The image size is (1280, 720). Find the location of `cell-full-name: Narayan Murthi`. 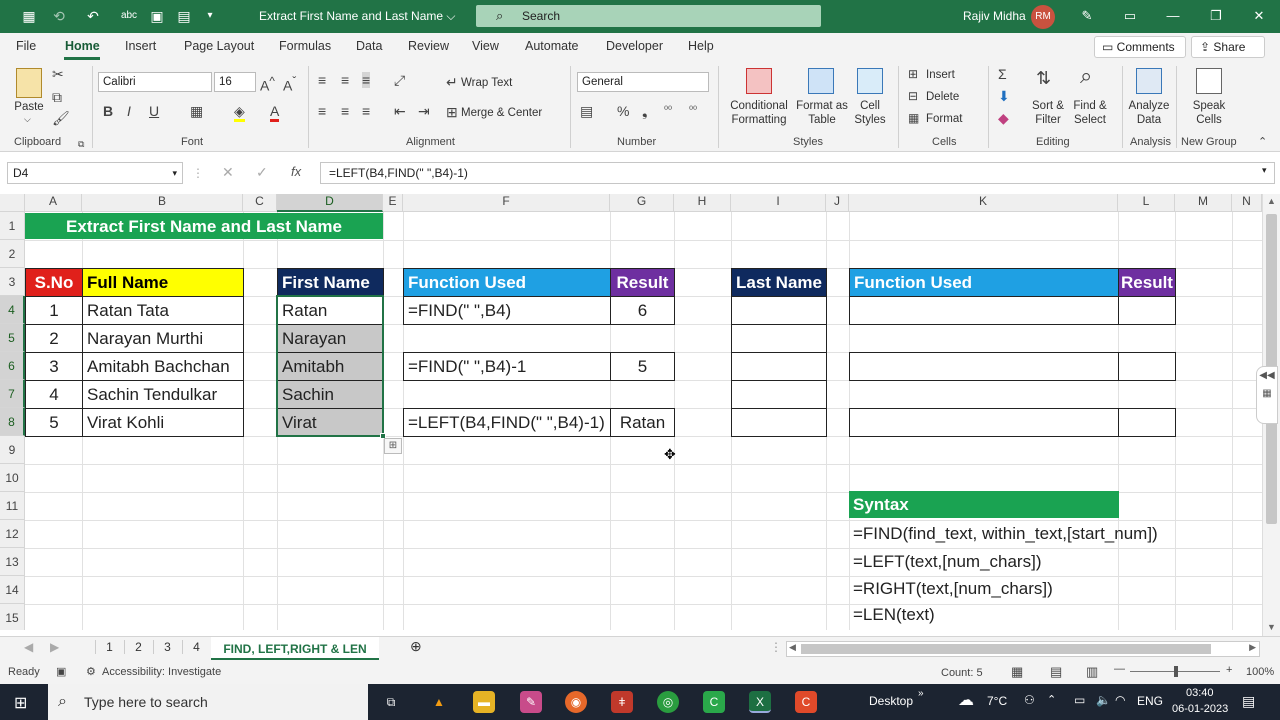

cell-full-name: Narayan Murthi is located at coordinates (163, 338).